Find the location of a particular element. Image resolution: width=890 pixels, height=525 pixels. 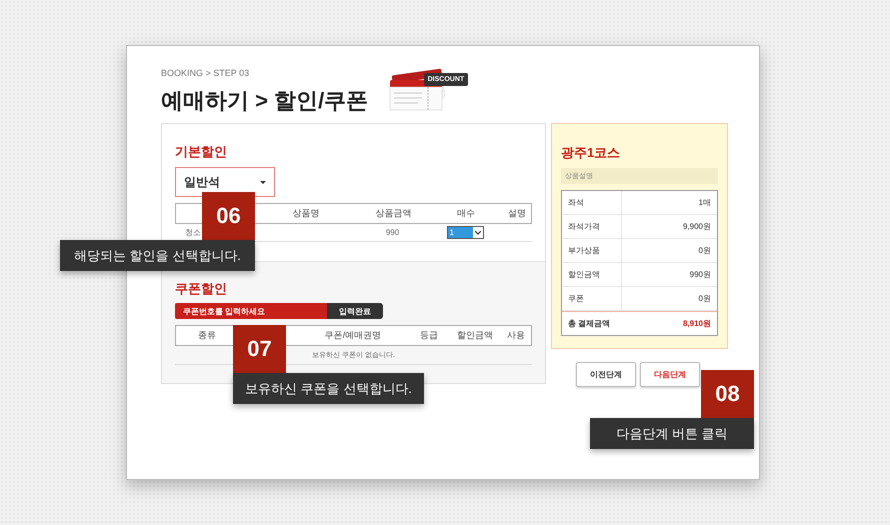

column-header: 상품금액 is located at coordinates (393, 213).